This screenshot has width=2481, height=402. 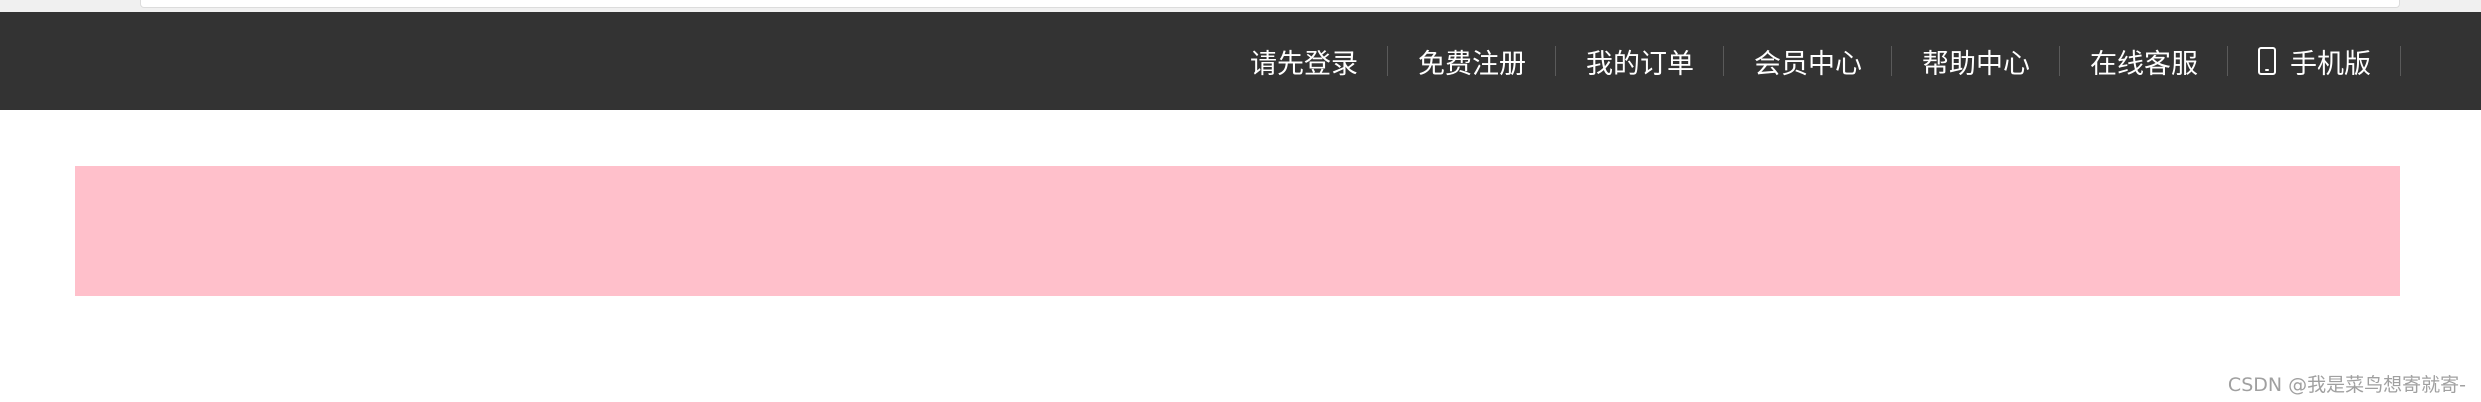 I want to click on nav-item-label: 免费注册, so click(x=1472, y=64).